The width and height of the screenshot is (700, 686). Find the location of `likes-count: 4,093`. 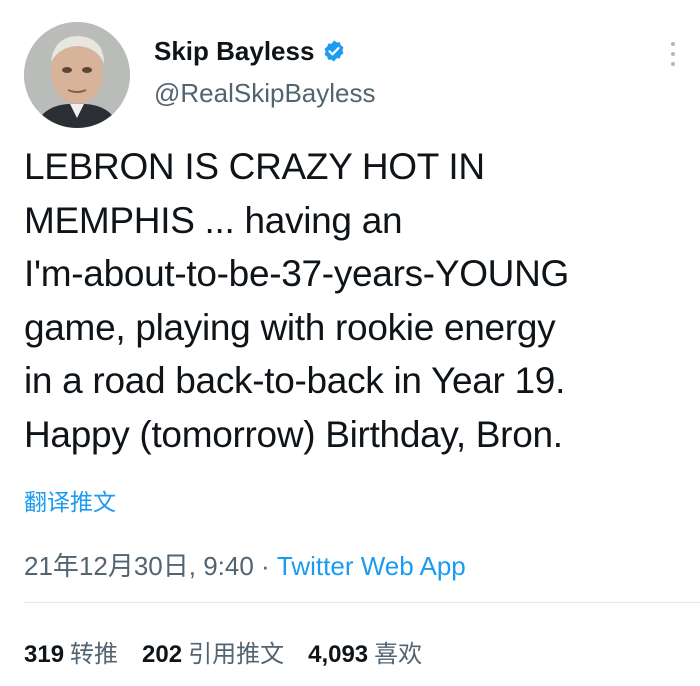

likes-count: 4,093 is located at coordinates (338, 654).